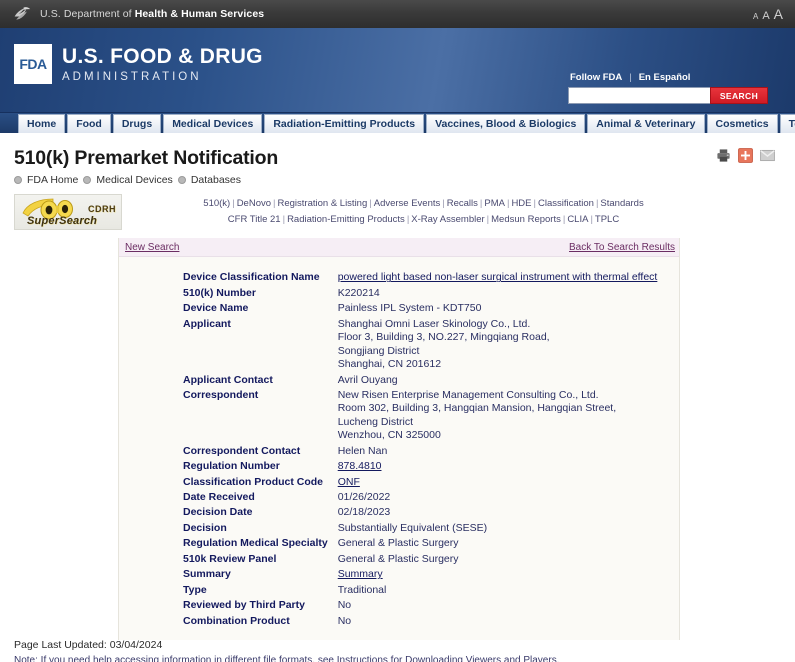  I want to click on table-row: Device Name Painless IPL System - KDT750, so click(420, 309).